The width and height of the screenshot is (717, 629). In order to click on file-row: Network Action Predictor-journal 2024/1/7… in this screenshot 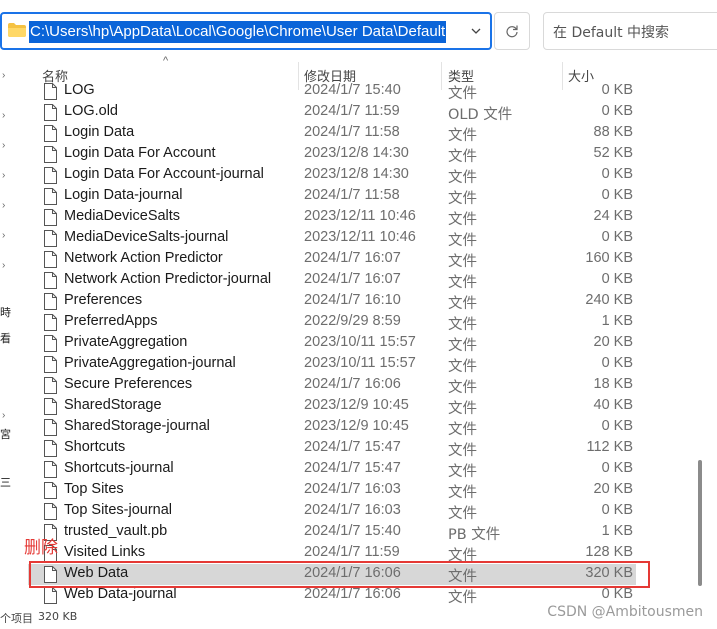, I will do `click(332, 280)`.